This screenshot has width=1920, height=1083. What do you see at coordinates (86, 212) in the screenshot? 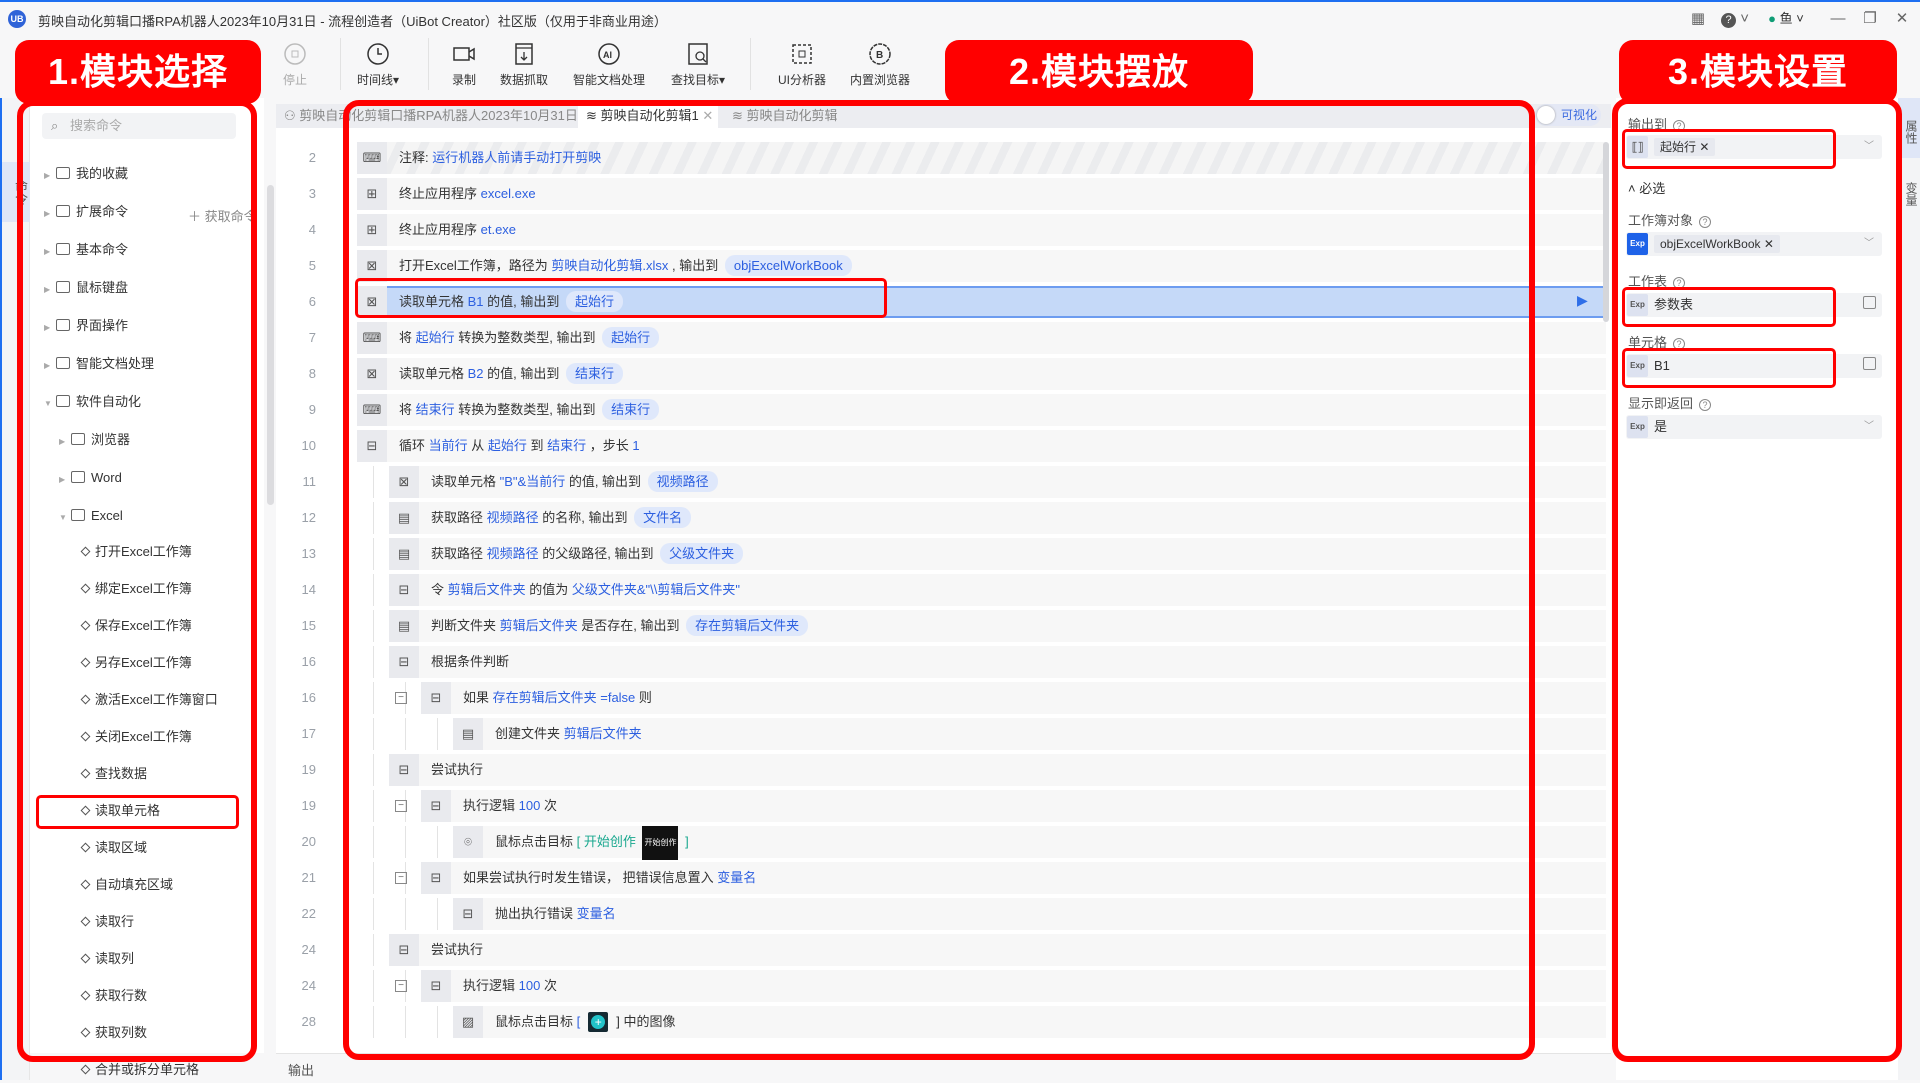
I see `tree-category: ▶ 扩展命令` at bounding box center [86, 212].